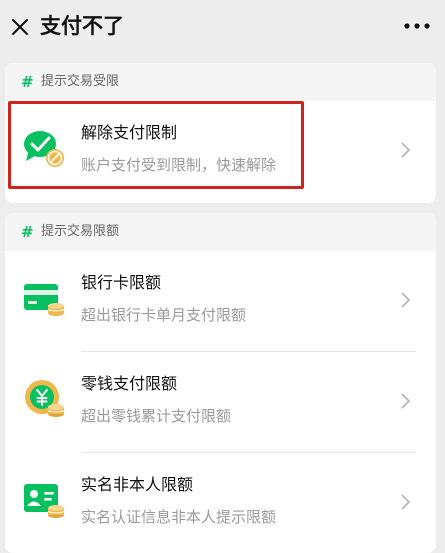 The width and height of the screenshot is (445, 553). Describe the element at coordinates (417, 26) in the screenshot. I see `more-options-icon` at that location.